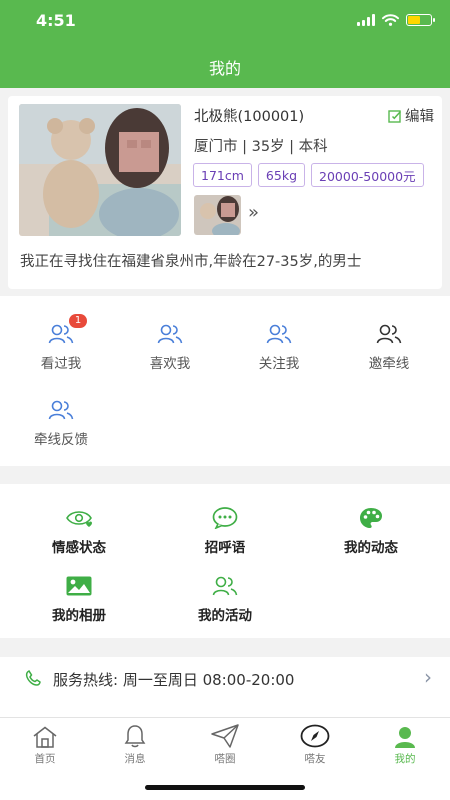  Describe the element at coordinates (249, 117) in the screenshot. I see `profile-name: 北极熊(100001)` at that location.